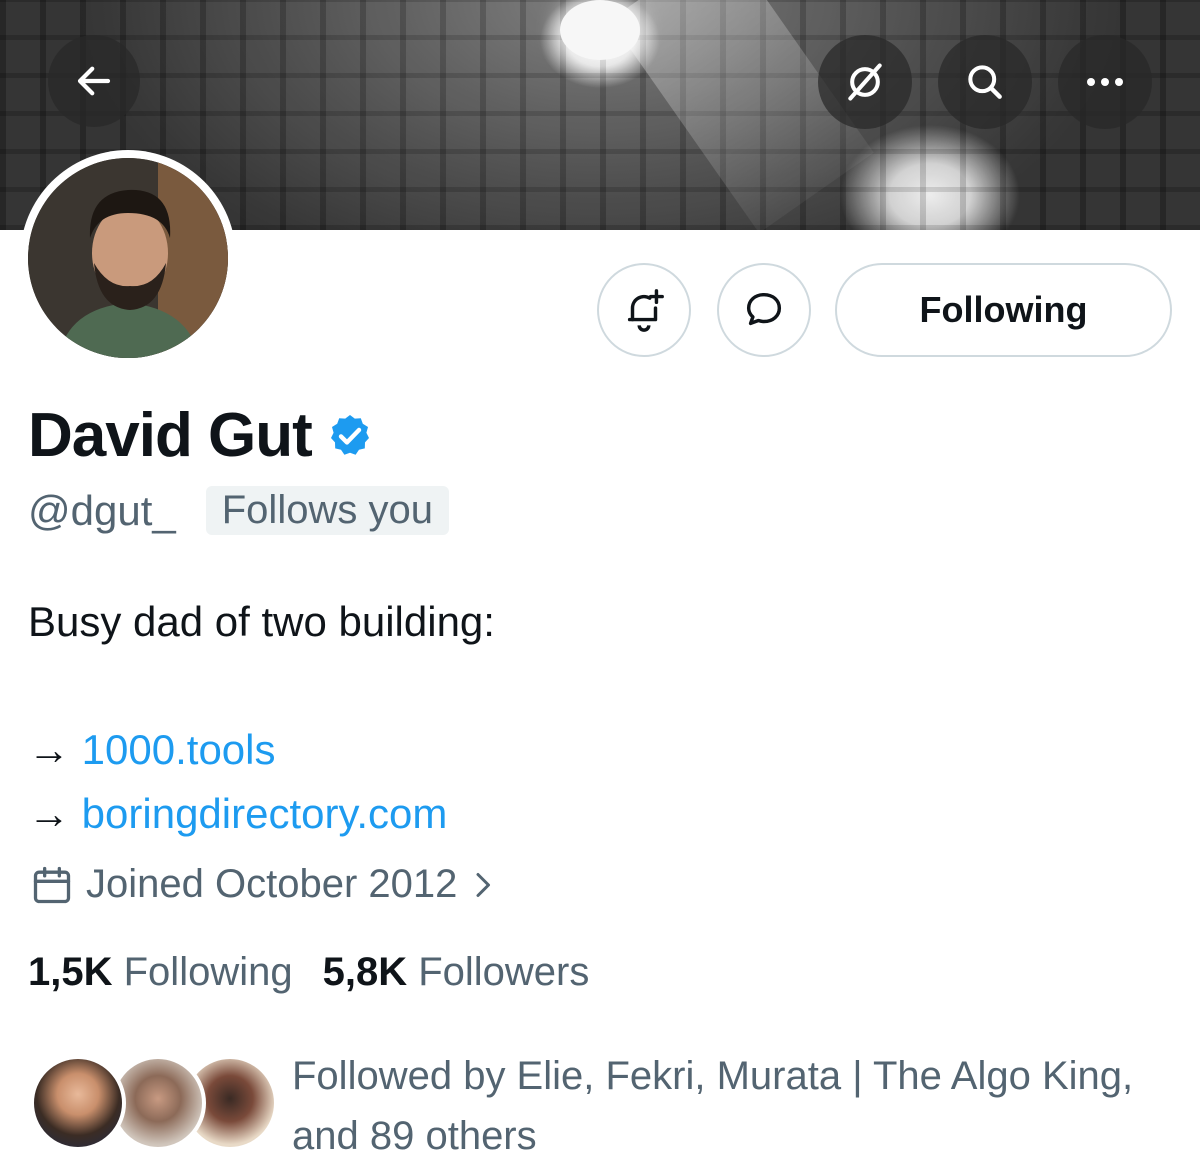 The image size is (1200, 1166). What do you see at coordinates (179, 749) in the screenshot?
I see `bio-link-1000-tools: 1000.tools` at bounding box center [179, 749].